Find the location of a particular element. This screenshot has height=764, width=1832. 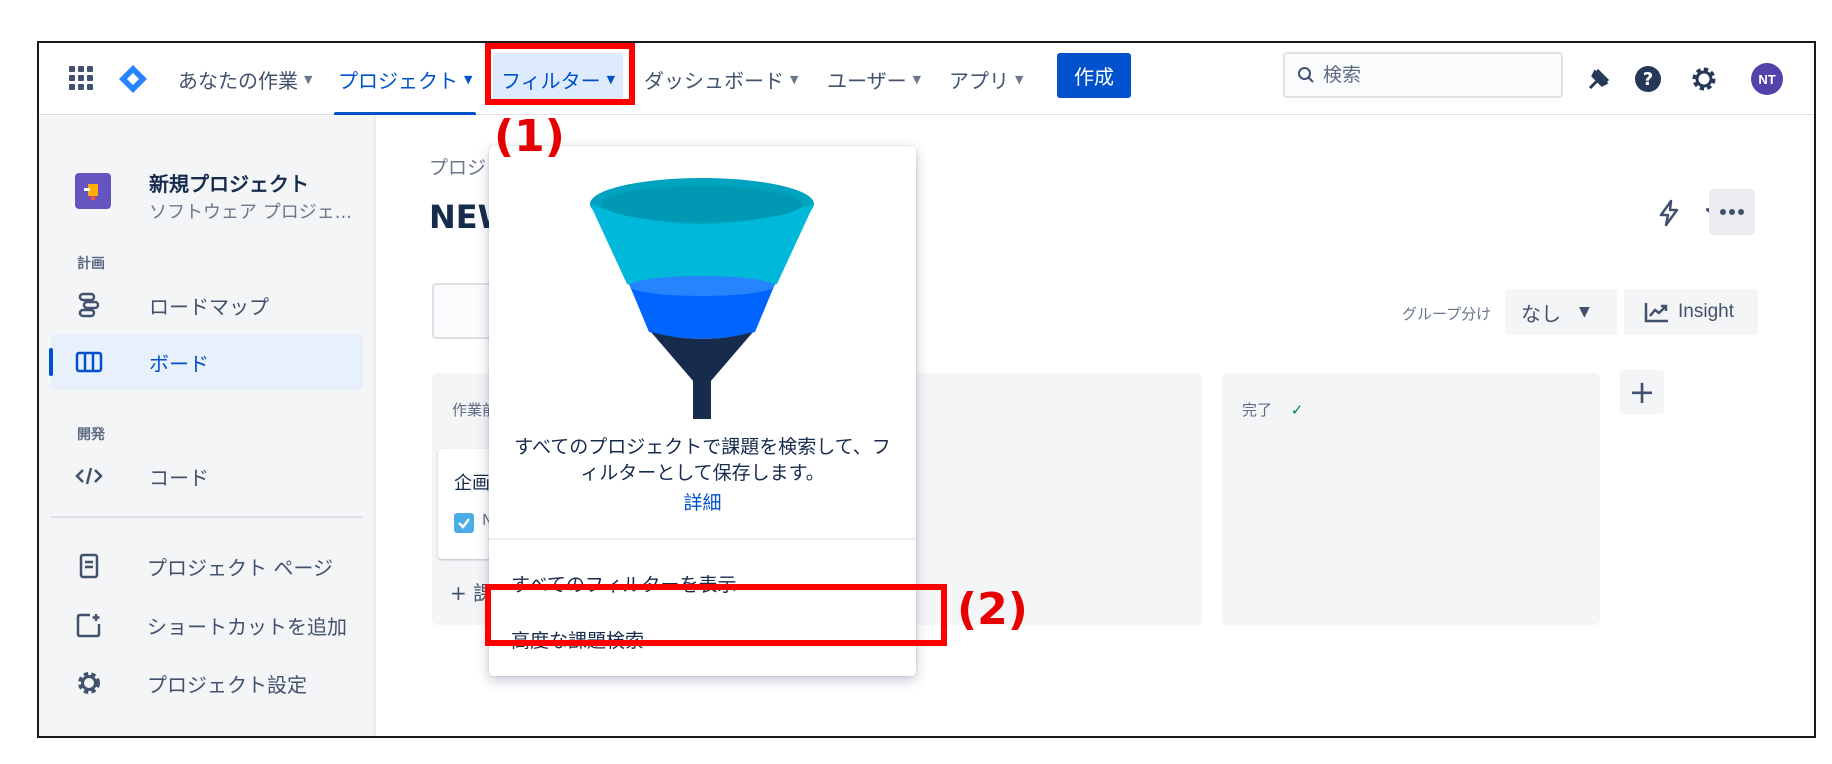

filter-description: すべてのプロジェクトで課題を検索して、フィルターとして保存します。 is located at coordinates (702, 460).